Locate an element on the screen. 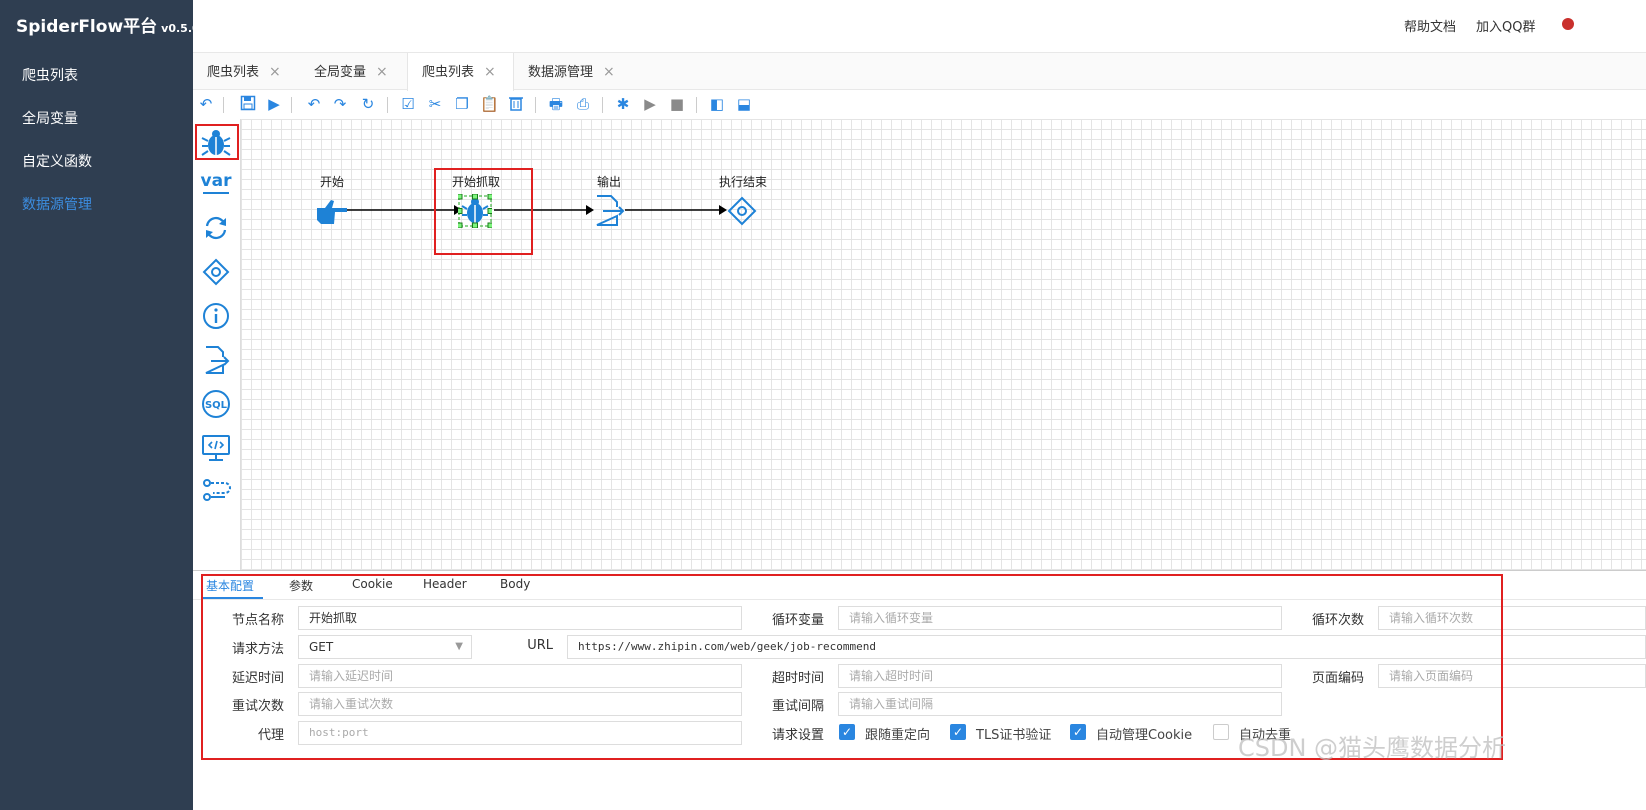 Image resolution: width=1646 pixels, height=810 pixels. node-start-label: 开始 is located at coordinates (332, 182).